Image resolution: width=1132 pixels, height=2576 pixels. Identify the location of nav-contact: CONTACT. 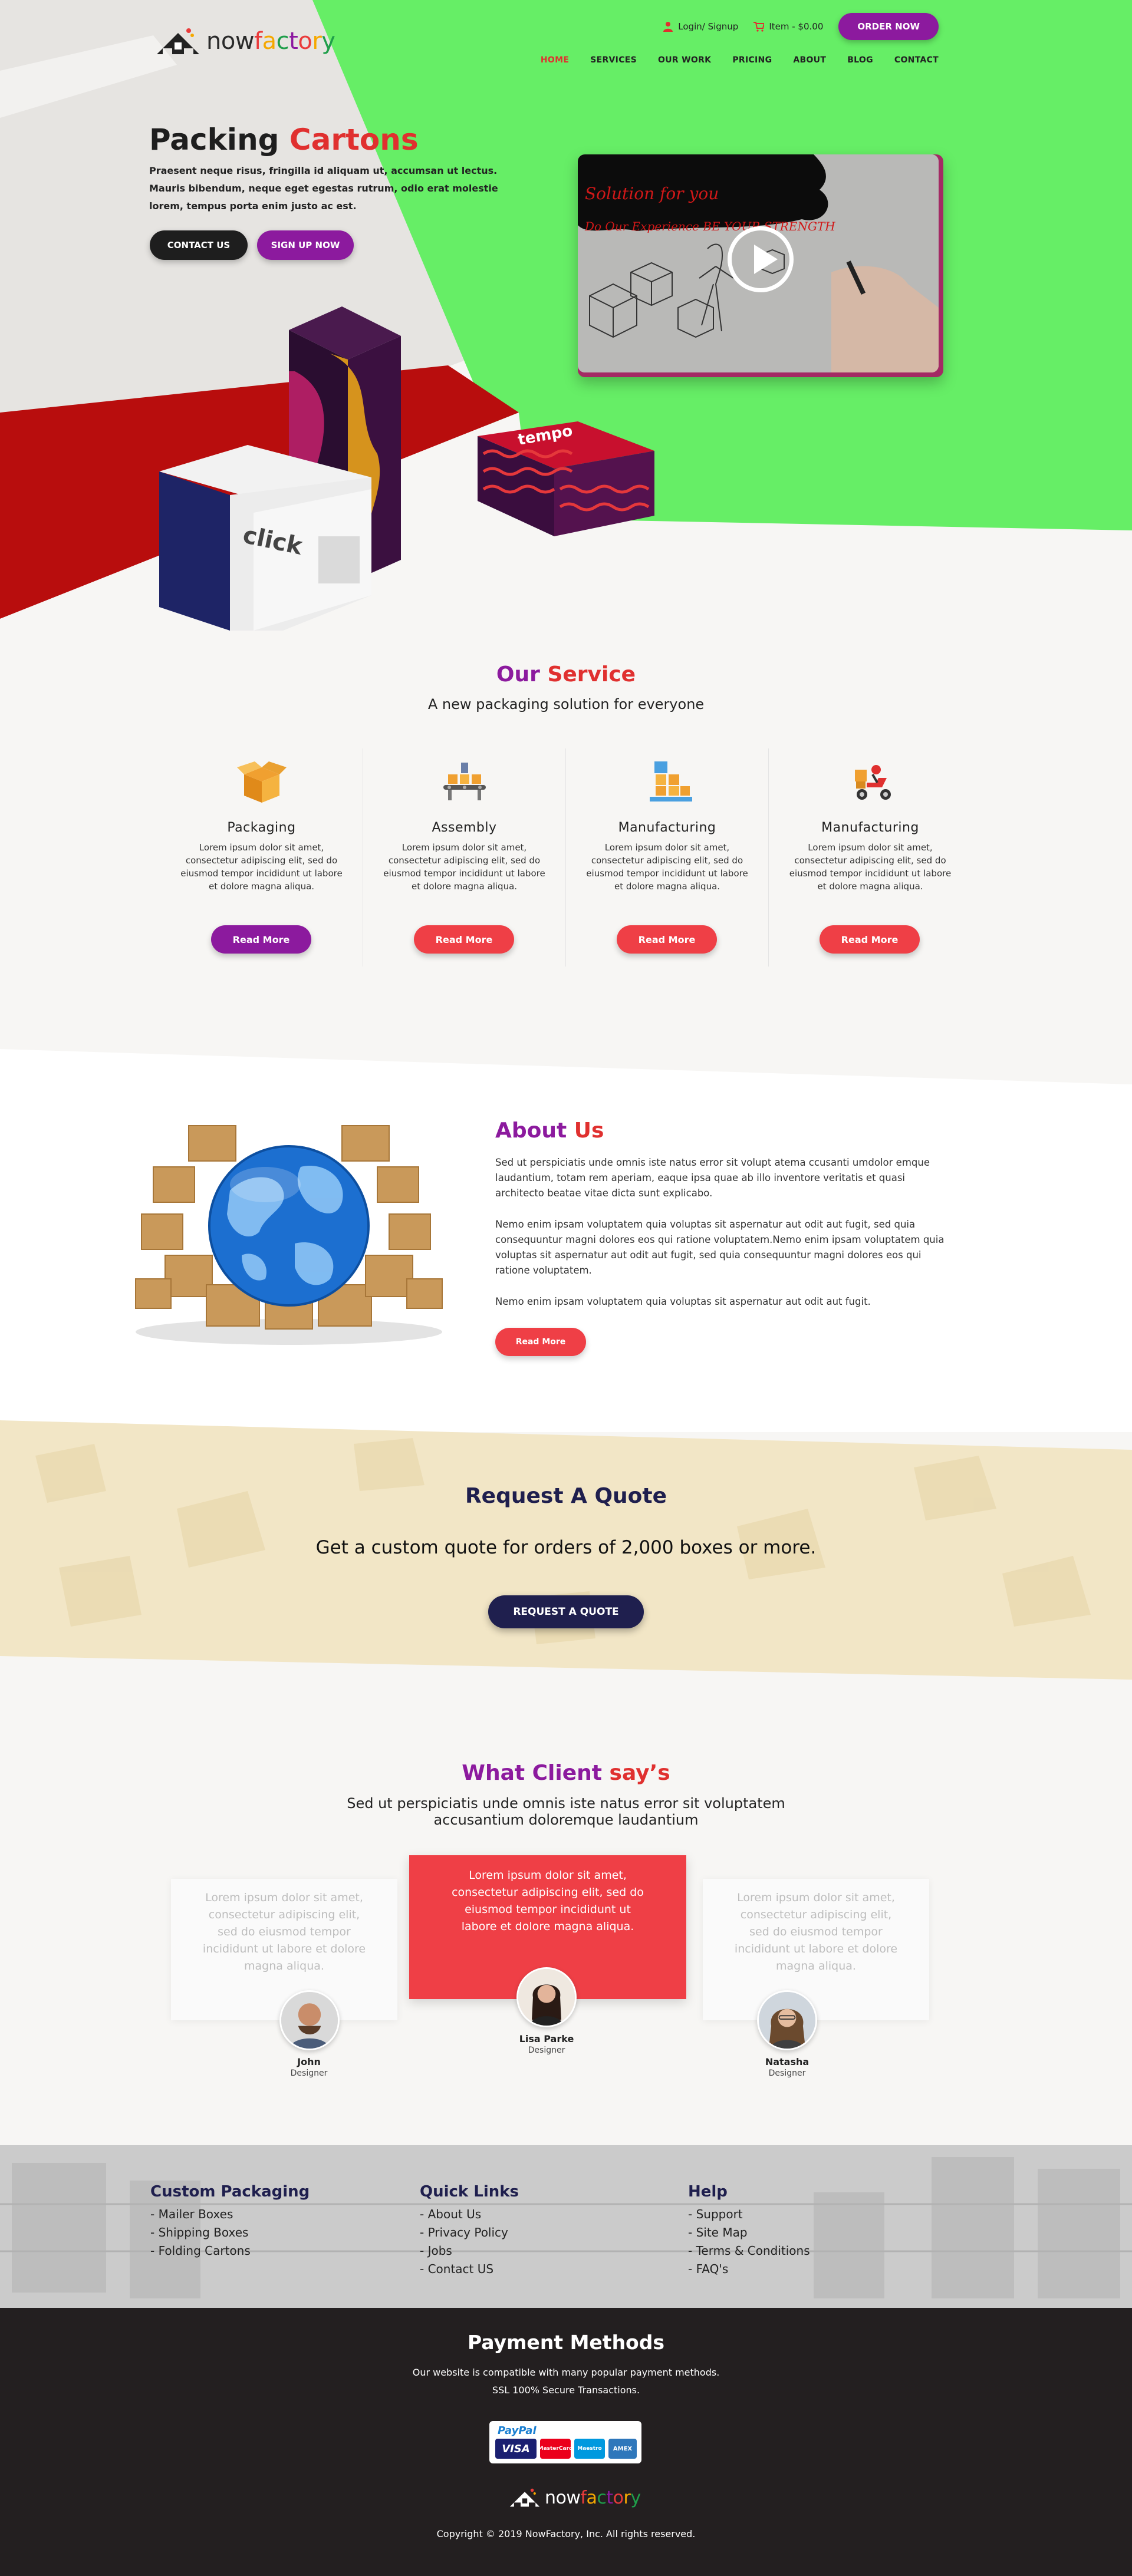
(916, 60).